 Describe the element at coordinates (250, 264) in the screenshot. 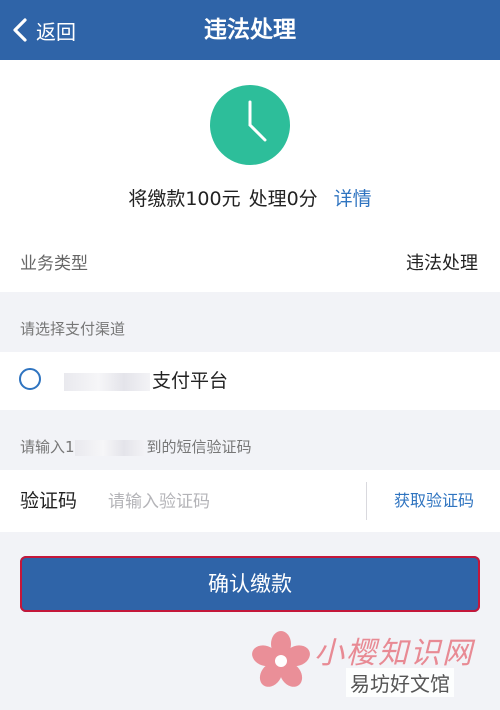

I see `business-type-row: 业务类型 违法处理` at that location.